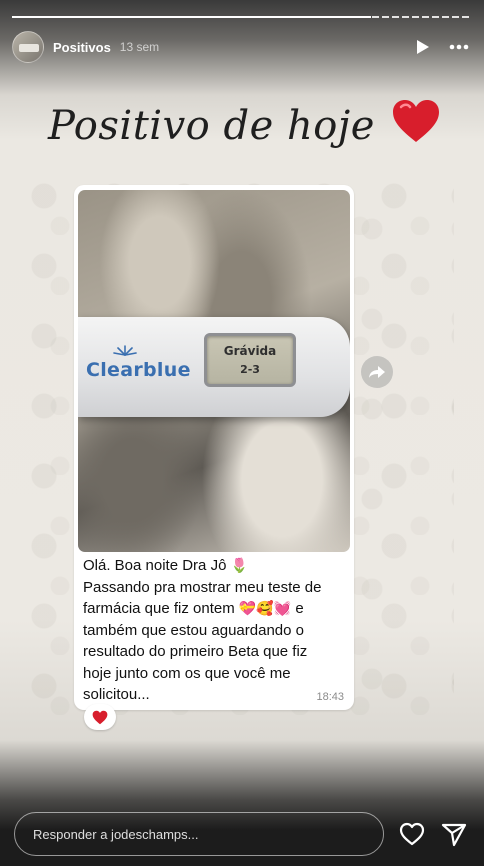 The width and height of the screenshot is (484, 866). I want to click on test-weeks: 2-3, so click(250, 369).